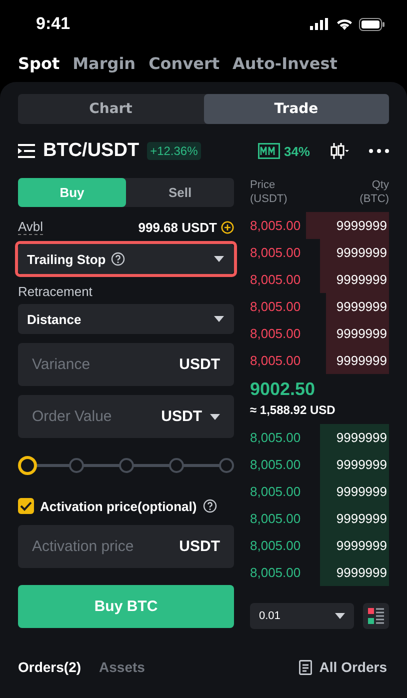 Image resolution: width=407 pixels, height=698 pixels. I want to click on order-type-dropdown: Trailing Stop, so click(126, 259).